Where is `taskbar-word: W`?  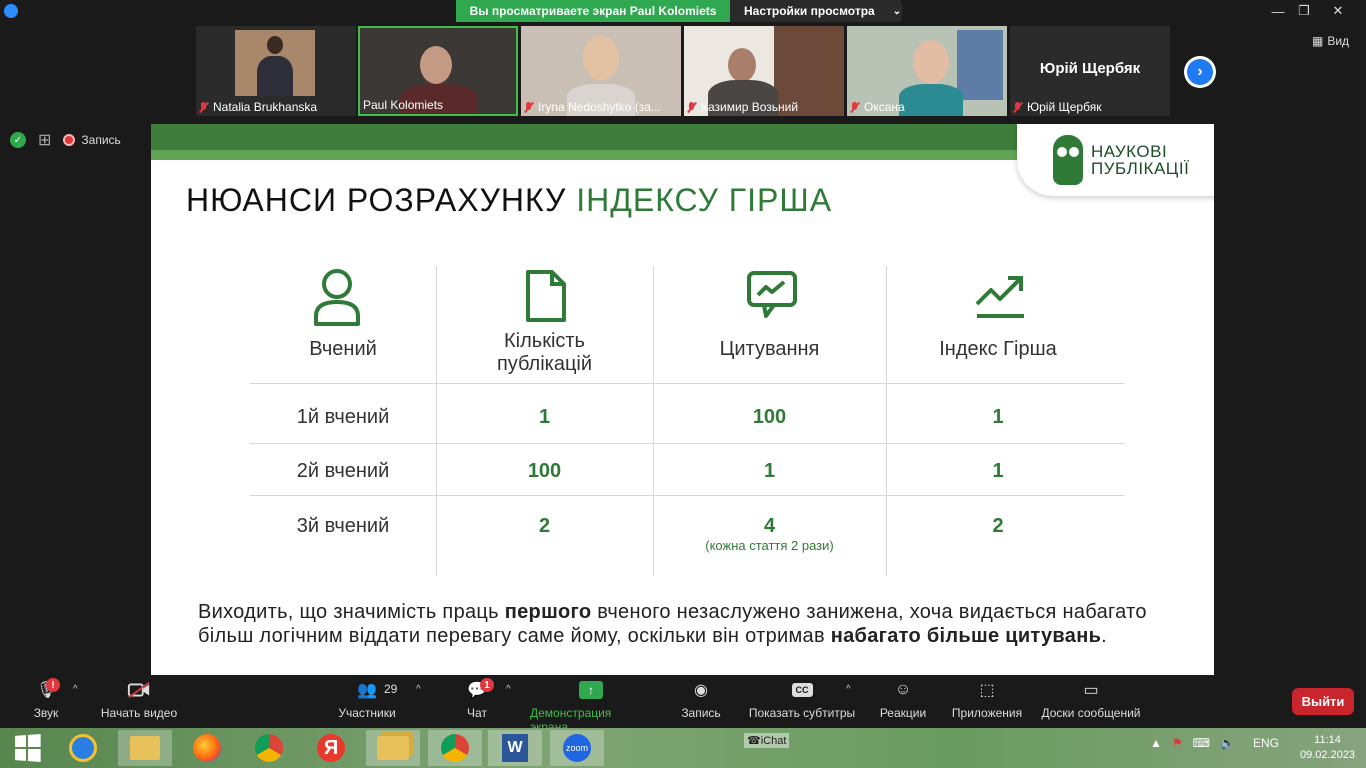 taskbar-word: W is located at coordinates (515, 748).